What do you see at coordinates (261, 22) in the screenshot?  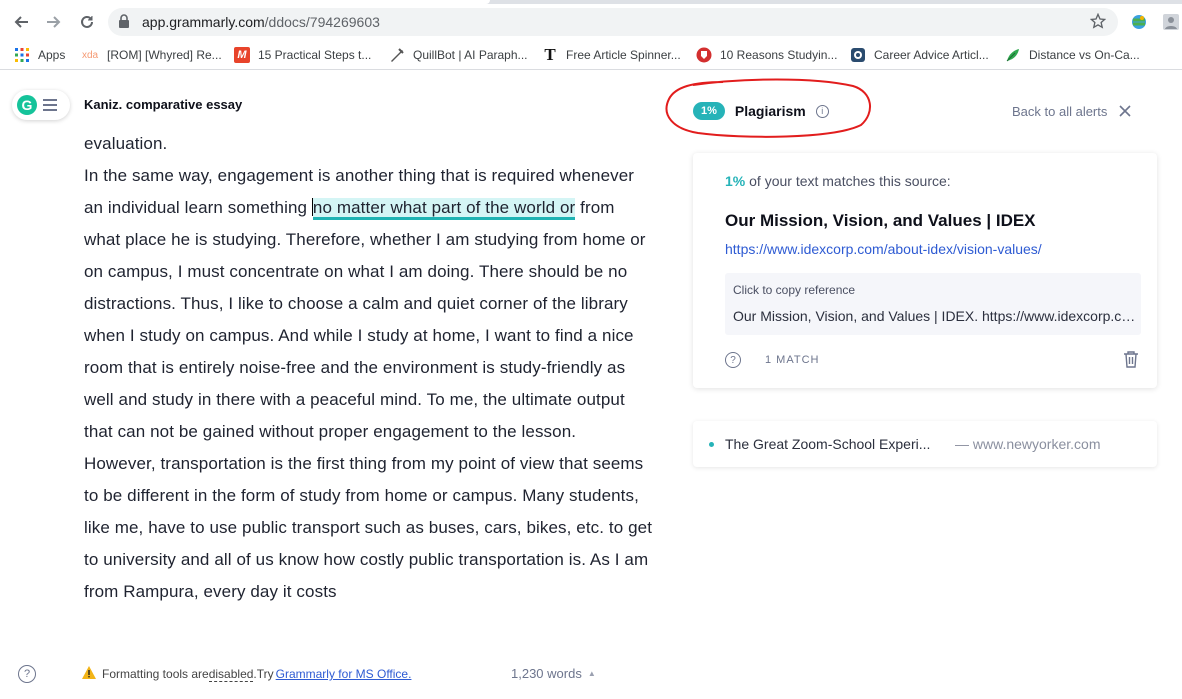 I see `url-text: app.grammarly.com/ddocs/794269603` at bounding box center [261, 22].